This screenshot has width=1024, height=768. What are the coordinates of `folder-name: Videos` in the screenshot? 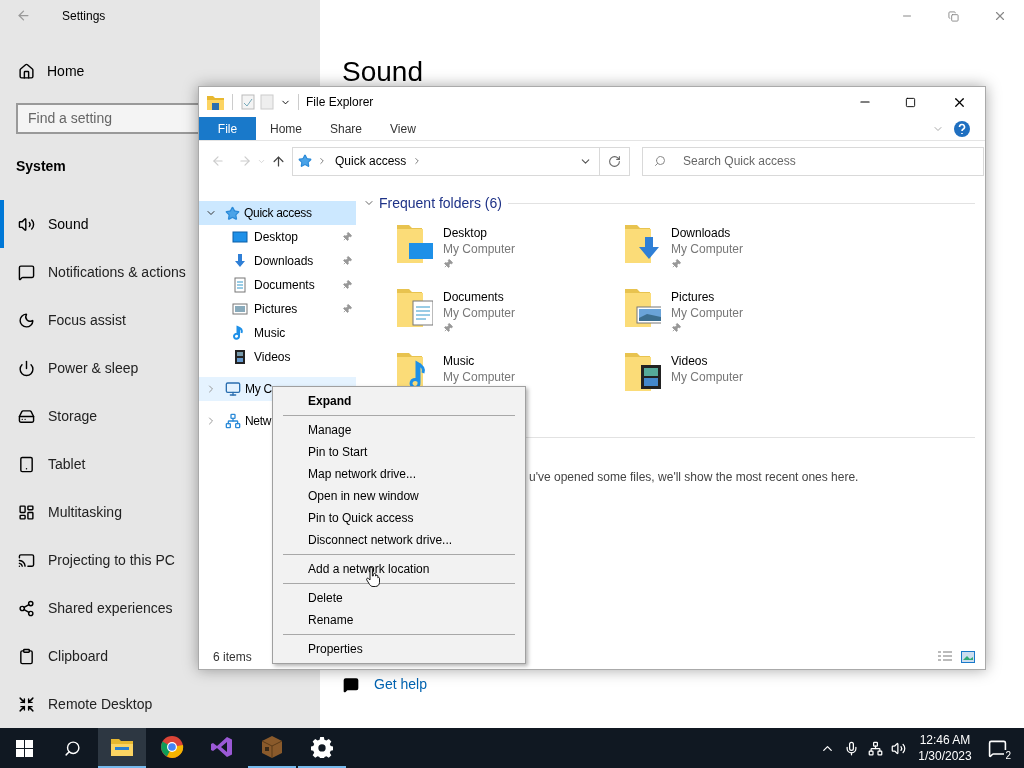 It's located at (690, 361).